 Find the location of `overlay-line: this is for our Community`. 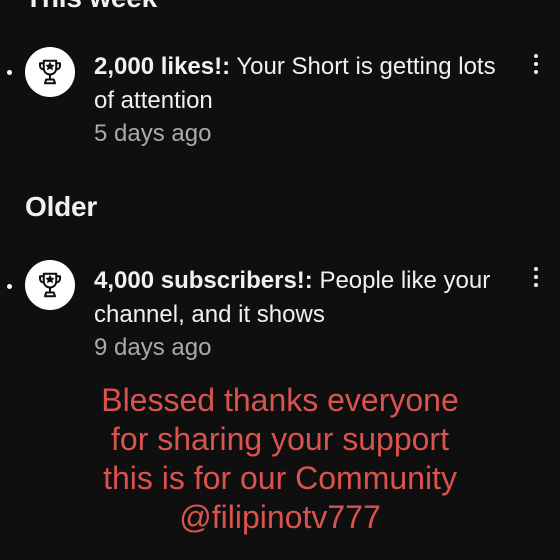

overlay-line: this is for our Community is located at coordinates (280, 478).